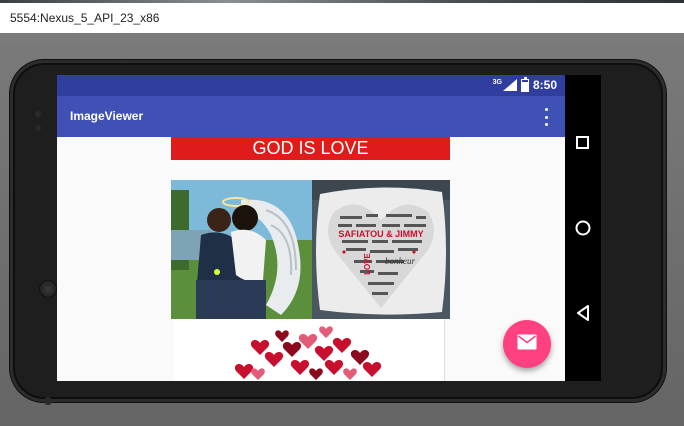  I want to click on heart-pillow-image: SAFIATOU & JIMMY bonheur LOVE, so click(381, 249).